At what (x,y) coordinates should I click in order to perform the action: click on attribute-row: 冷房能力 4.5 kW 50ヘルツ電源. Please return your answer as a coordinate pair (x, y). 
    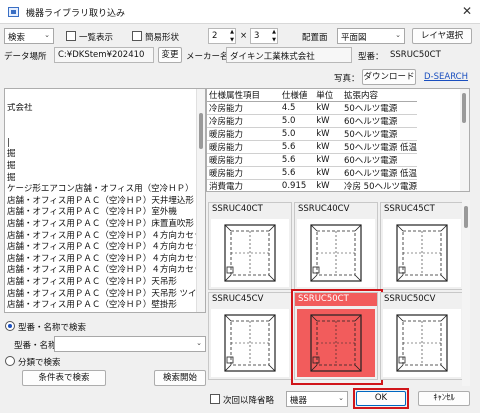
    Looking at the image, I should click on (312, 108).